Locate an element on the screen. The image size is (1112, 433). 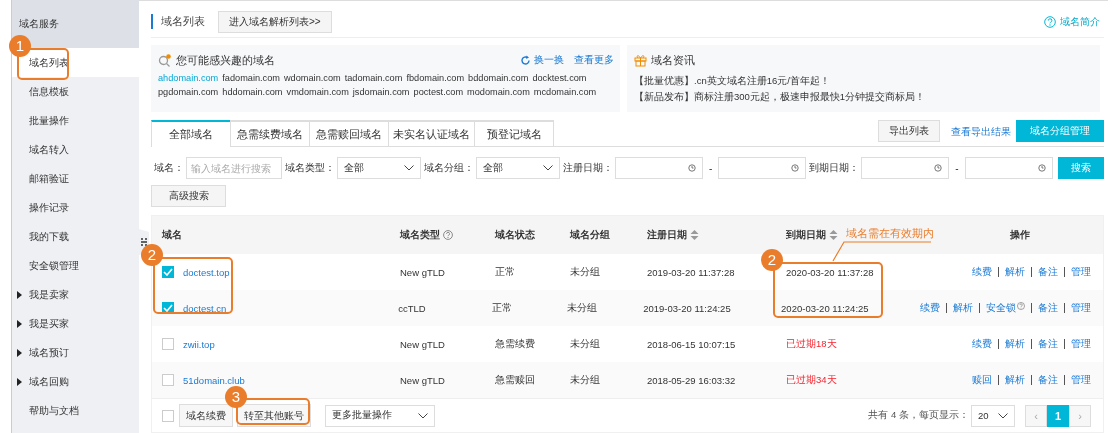
domain-suggestion-link: docktest.com is located at coordinates (559, 77).